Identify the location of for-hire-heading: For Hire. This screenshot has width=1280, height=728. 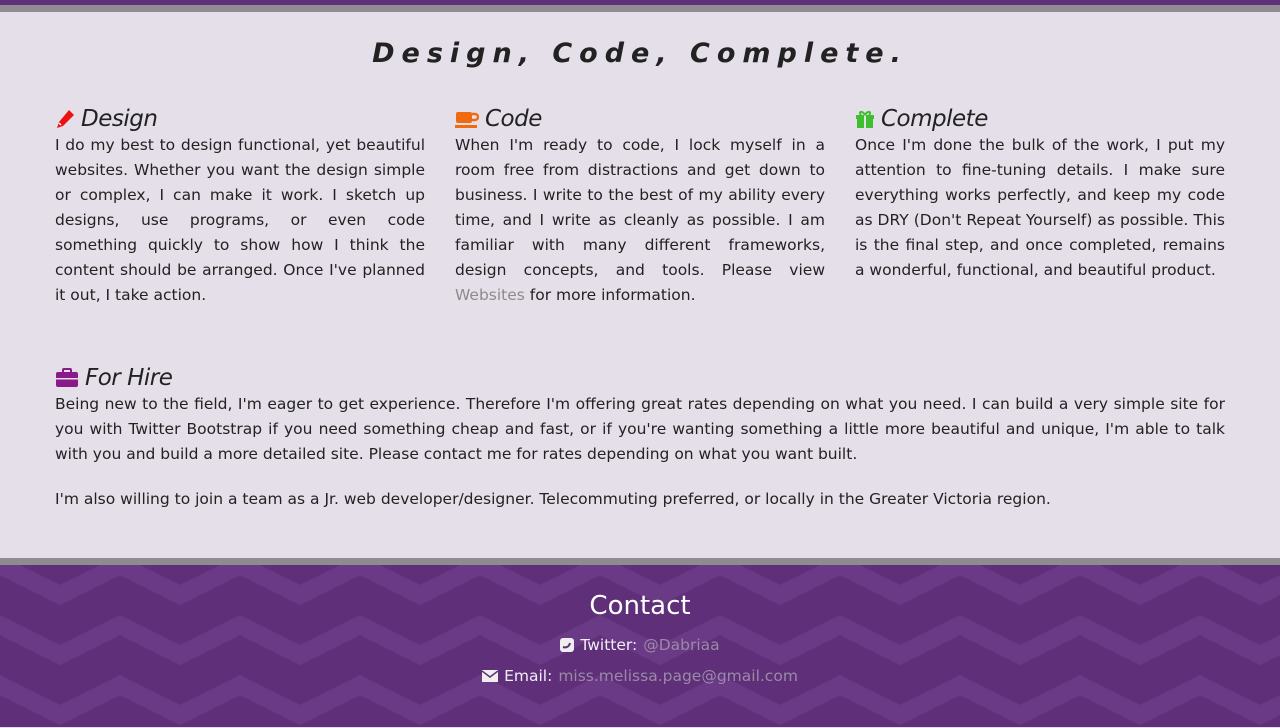
(129, 377).